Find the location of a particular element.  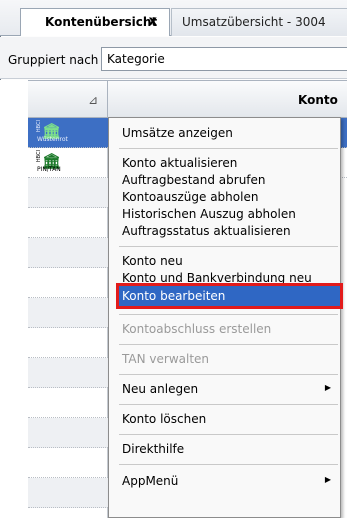

tab-kontenuebersicht: Kontenübersicht x is located at coordinates (95, 22).